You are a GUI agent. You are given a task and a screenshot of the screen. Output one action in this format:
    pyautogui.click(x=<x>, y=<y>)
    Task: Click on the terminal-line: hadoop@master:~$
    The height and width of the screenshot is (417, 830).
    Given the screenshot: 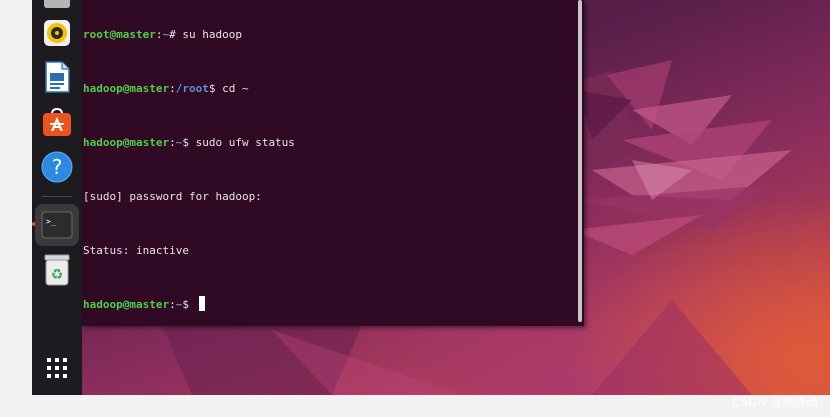 What is the action you would take?
    pyautogui.click(x=189, y=305)
    